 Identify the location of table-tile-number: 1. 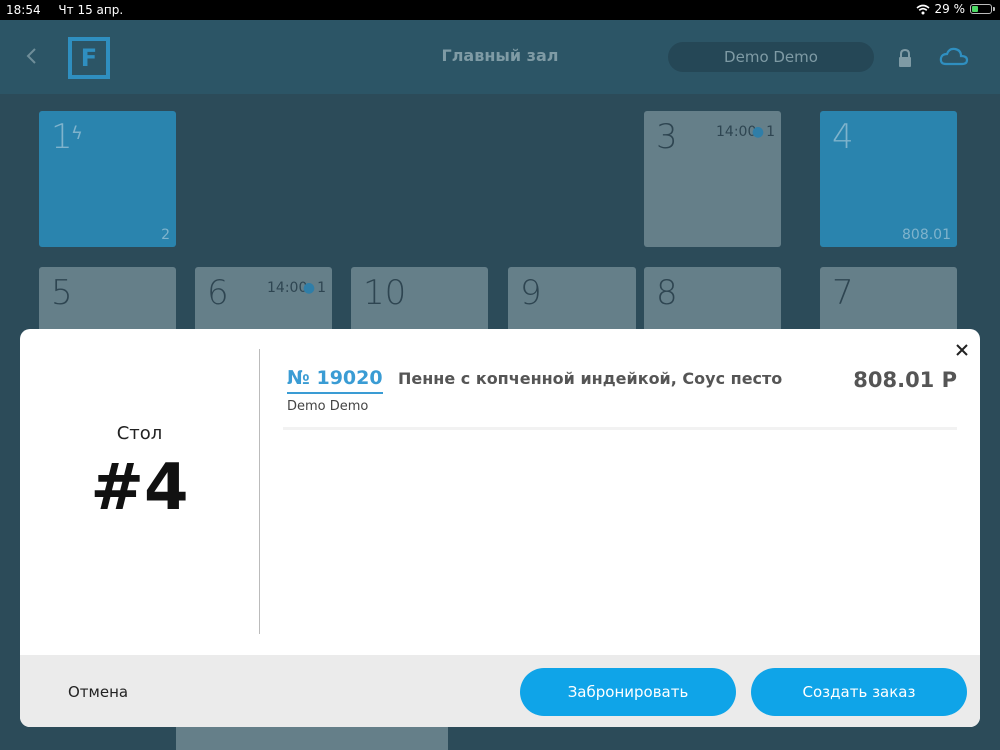
(62, 137).